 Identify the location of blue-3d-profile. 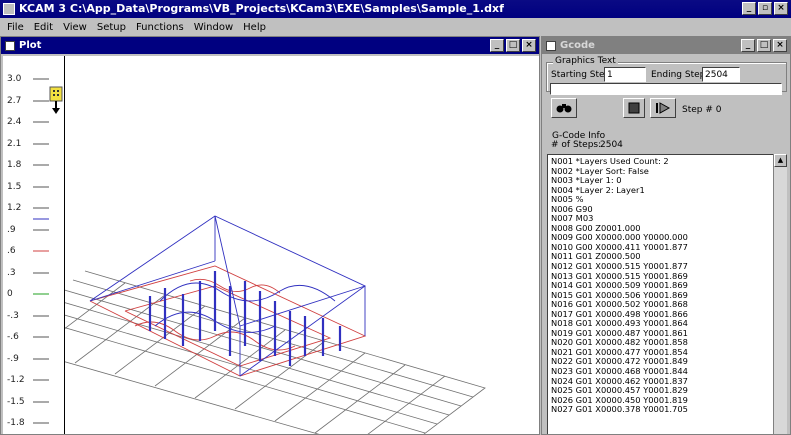
(227, 296).